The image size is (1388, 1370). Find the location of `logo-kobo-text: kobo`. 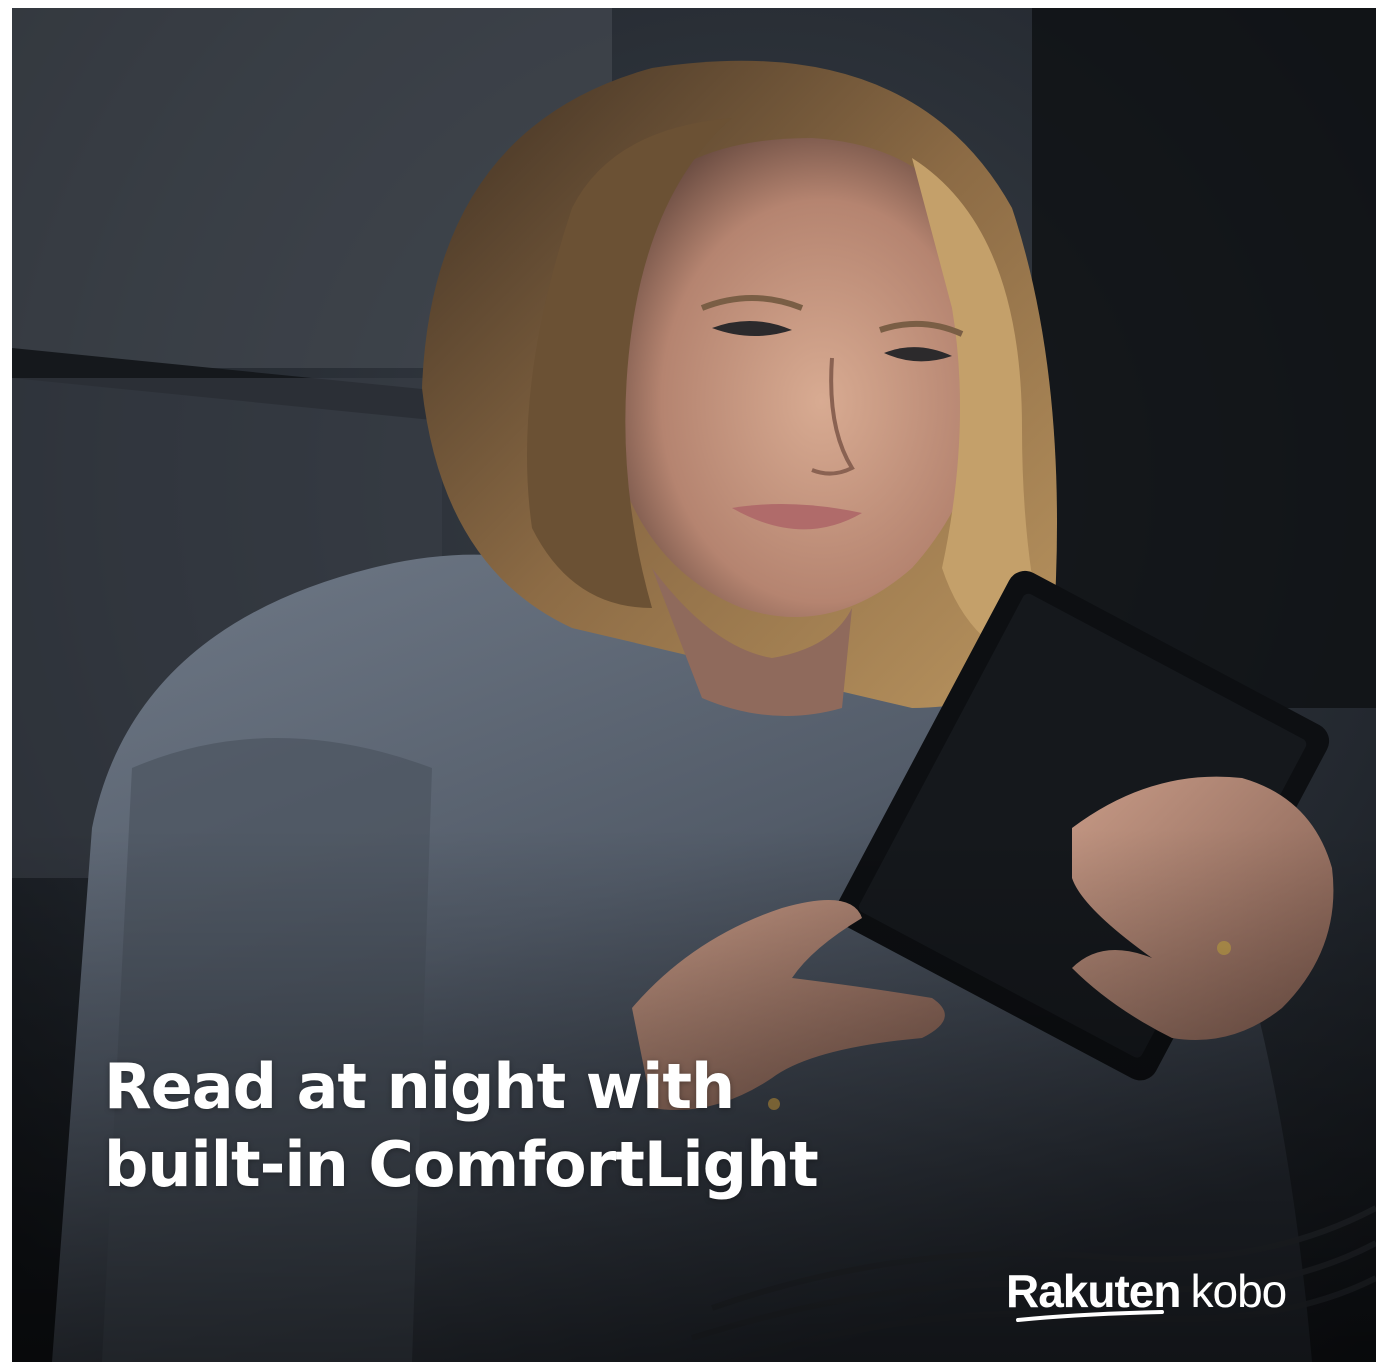

logo-kobo-text: kobo is located at coordinates (1238, 1291).